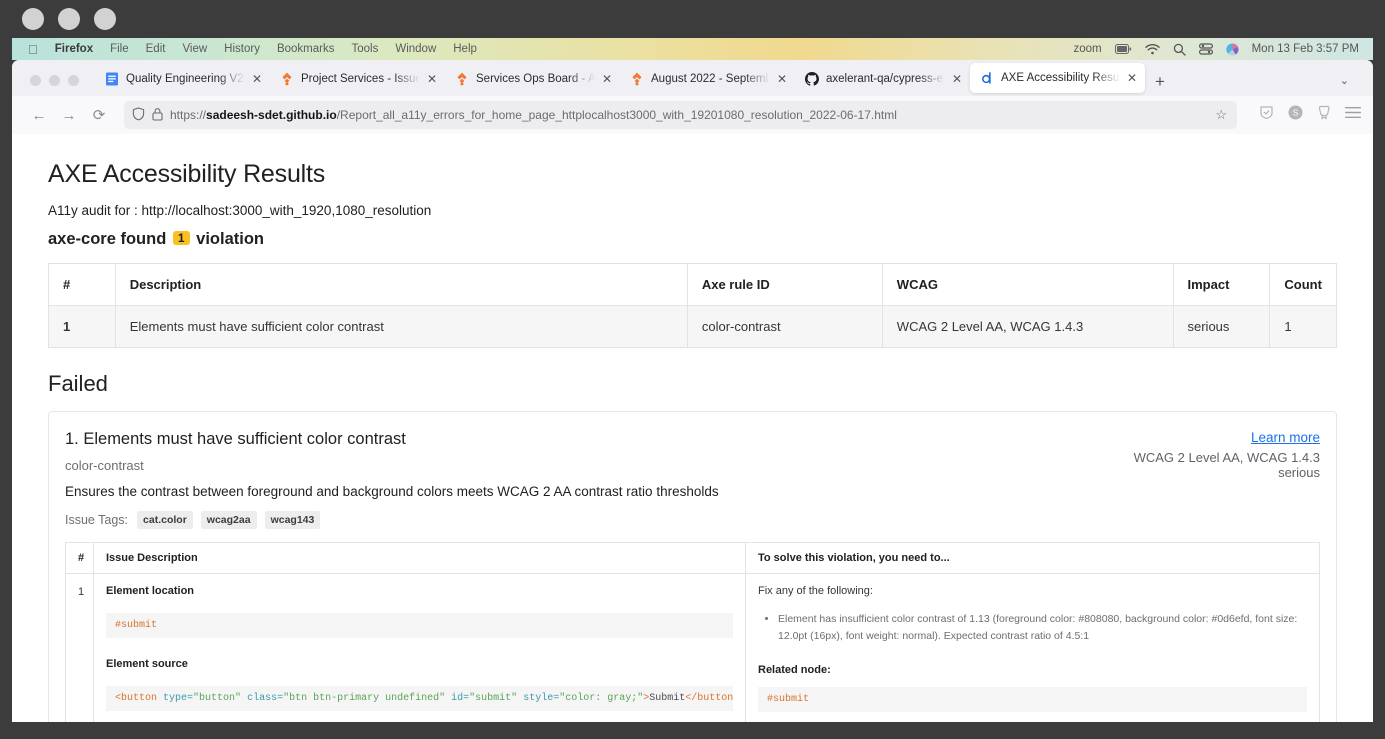  Describe the element at coordinates (812, 79) in the screenshot. I see `github-icon` at that location.